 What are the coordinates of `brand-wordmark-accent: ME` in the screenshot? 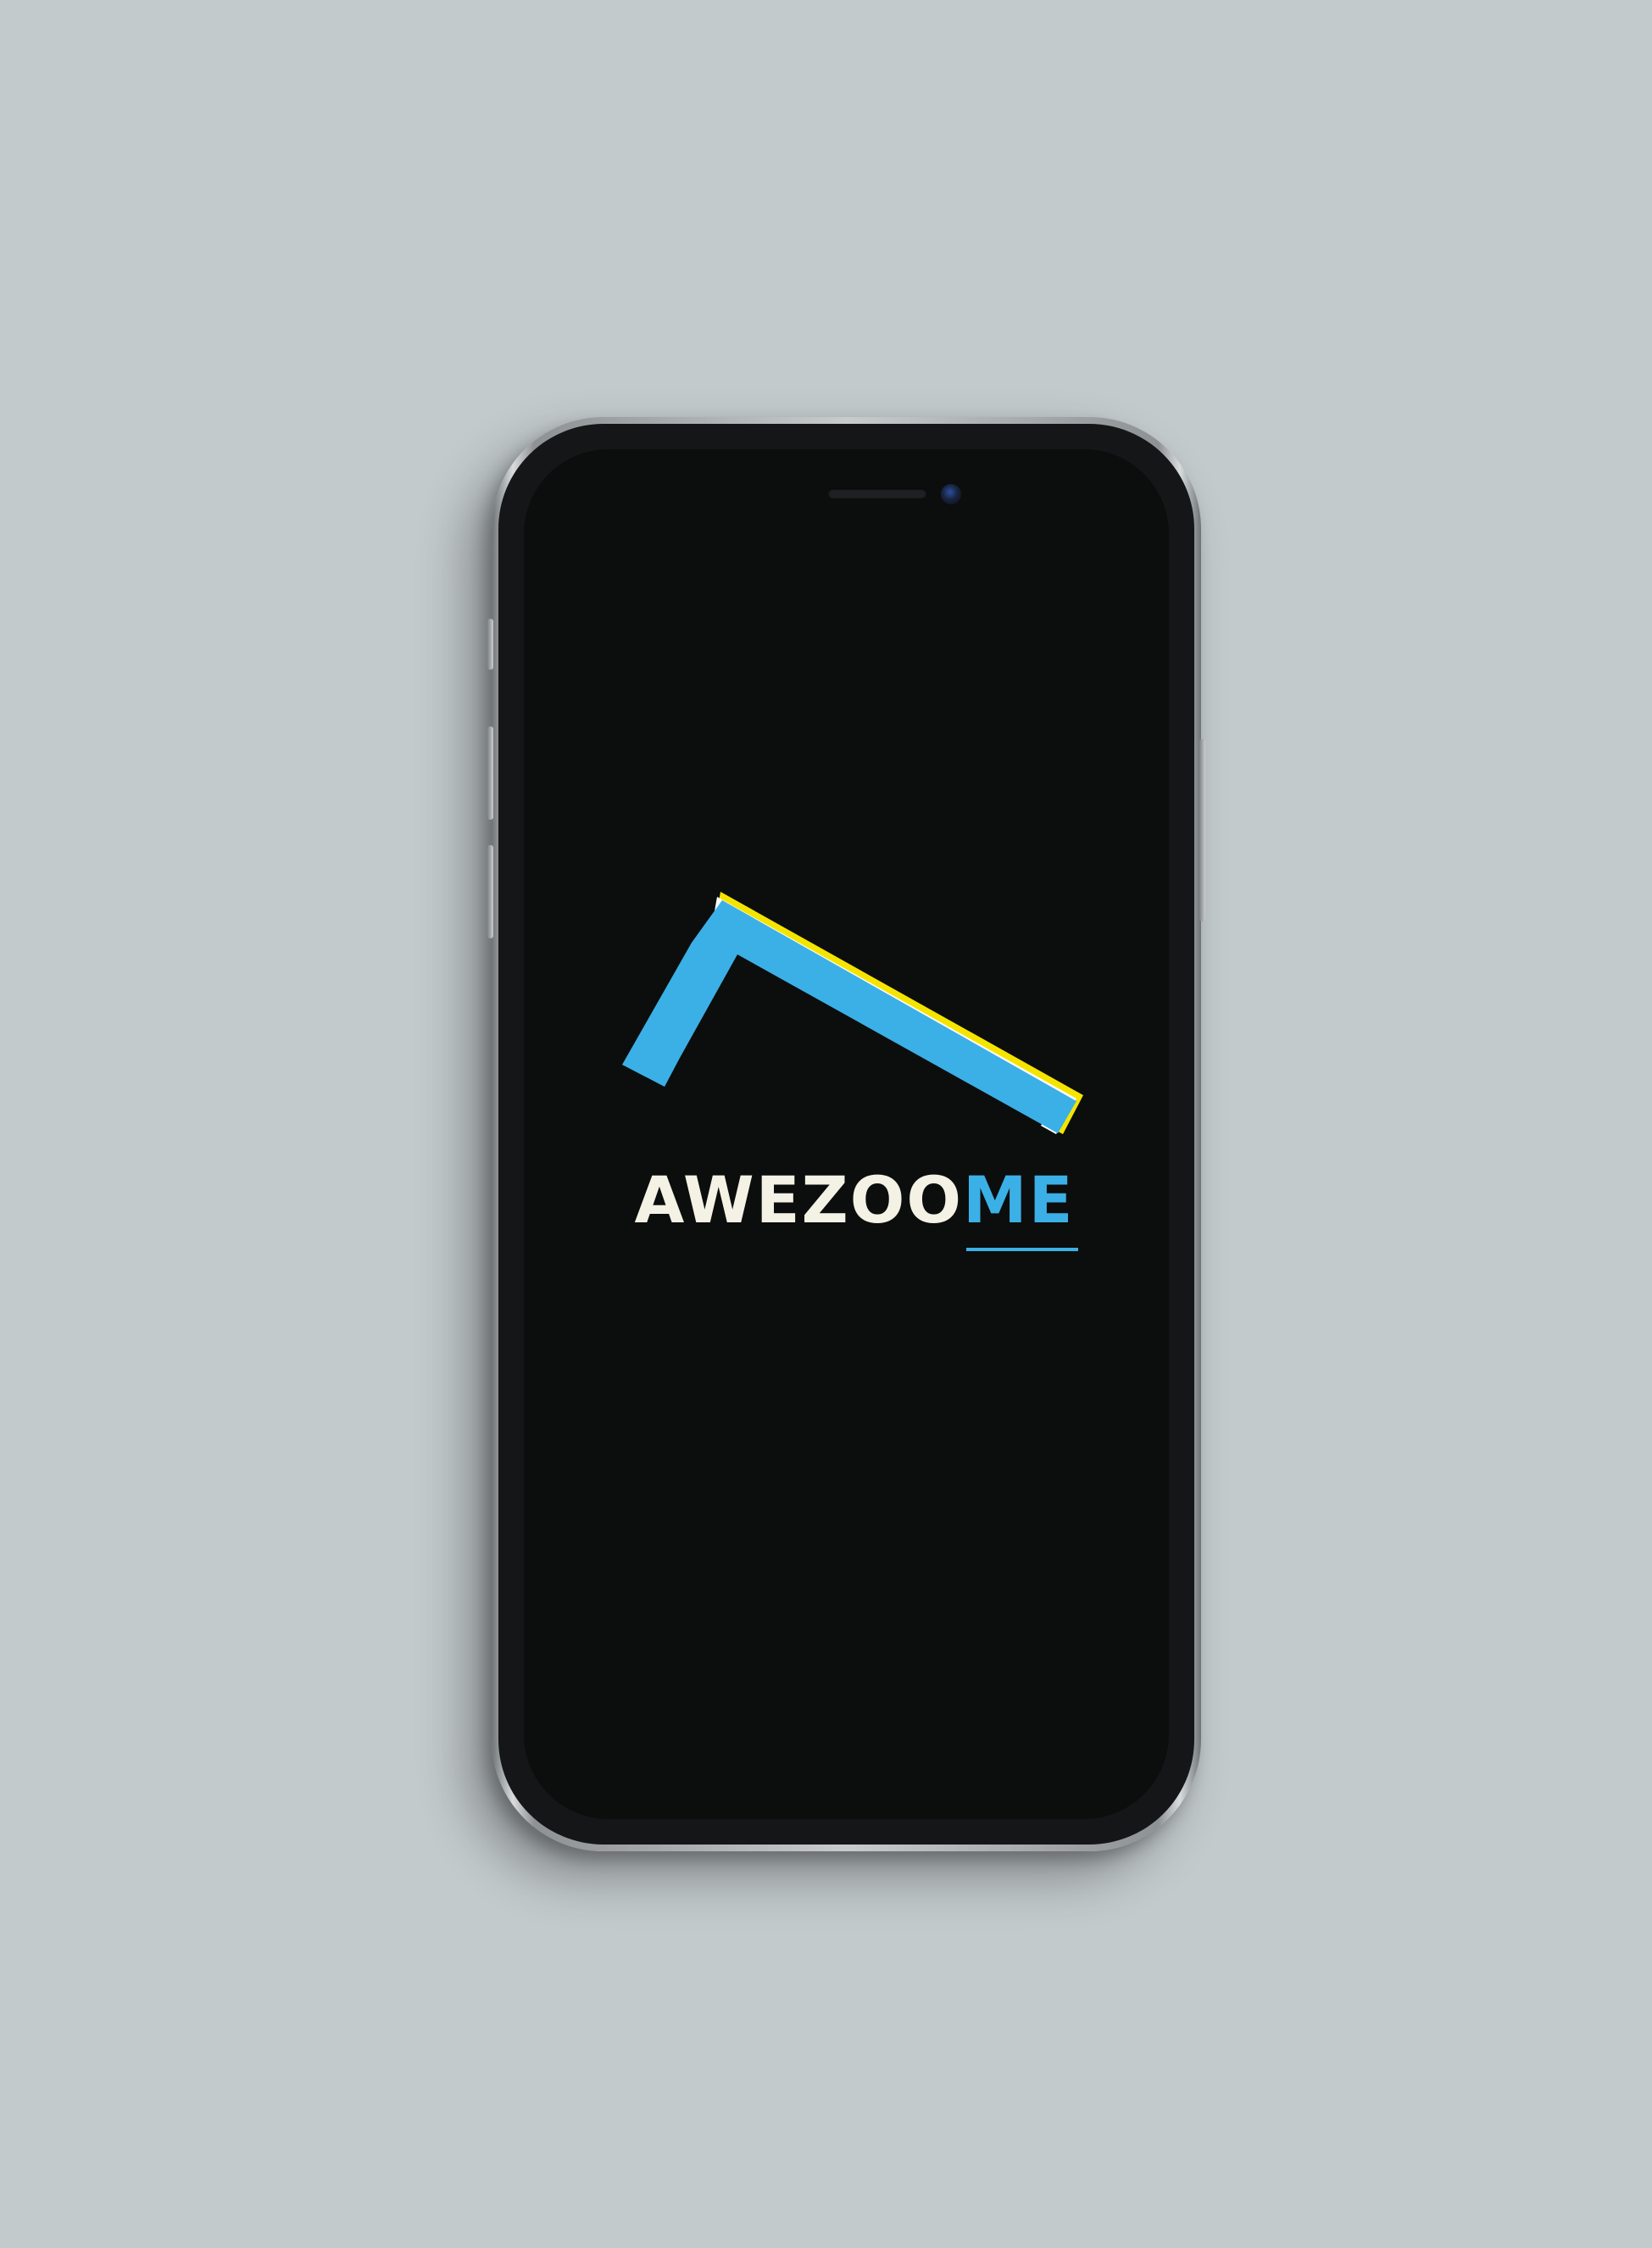 It's located at (1020, 1204).